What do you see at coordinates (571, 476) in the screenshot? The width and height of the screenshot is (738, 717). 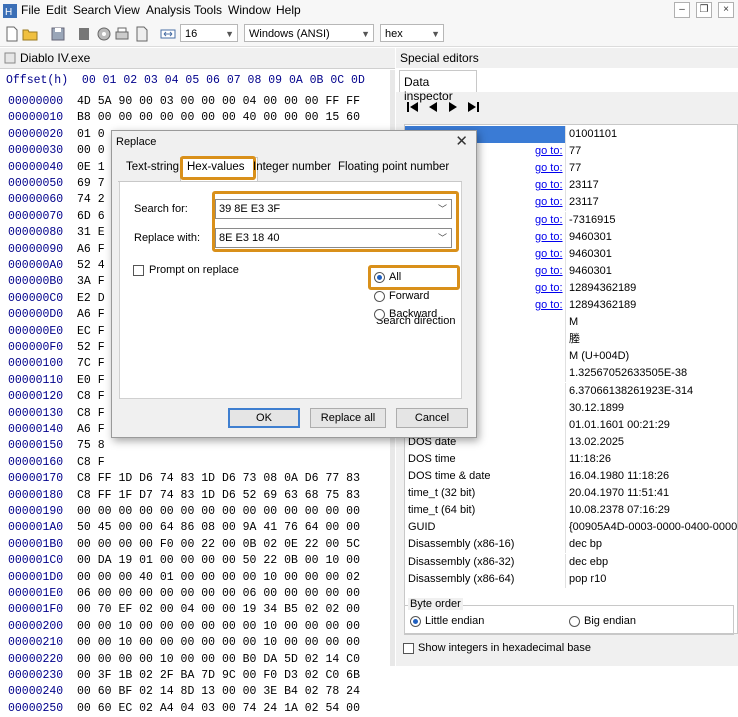 I see `inspector-row: DOS time & date 16.04.1980 11:18:26` at bounding box center [571, 476].